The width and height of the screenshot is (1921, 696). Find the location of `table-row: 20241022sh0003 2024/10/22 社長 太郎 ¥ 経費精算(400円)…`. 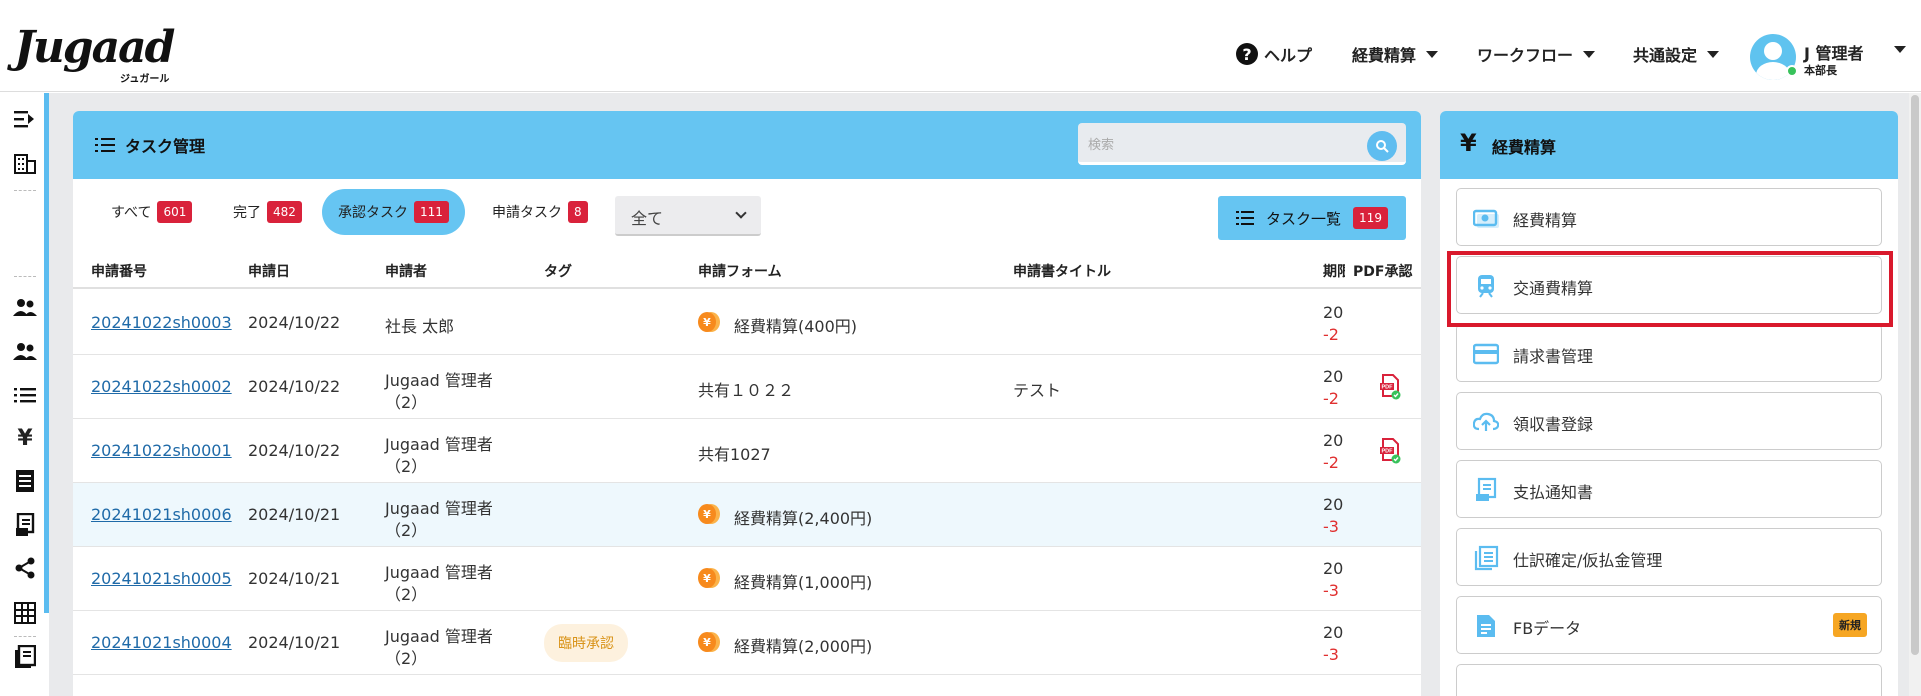

table-row: 20241022sh0003 2024/10/22 社長 太郎 ¥ 経費精算(400円)… is located at coordinates (747, 323).